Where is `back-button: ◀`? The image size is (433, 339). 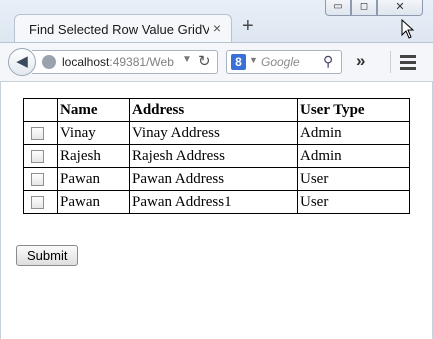
back-button: ◀ is located at coordinates (22, 62).